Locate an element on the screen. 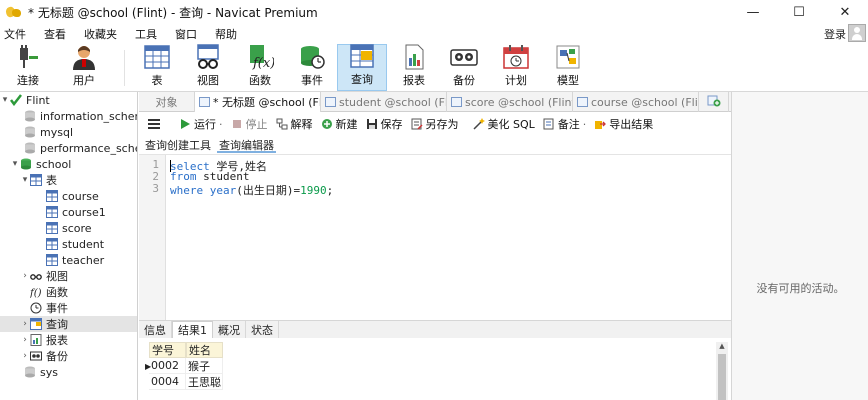  tree-table-student: student is located at coordinates (68, 244).